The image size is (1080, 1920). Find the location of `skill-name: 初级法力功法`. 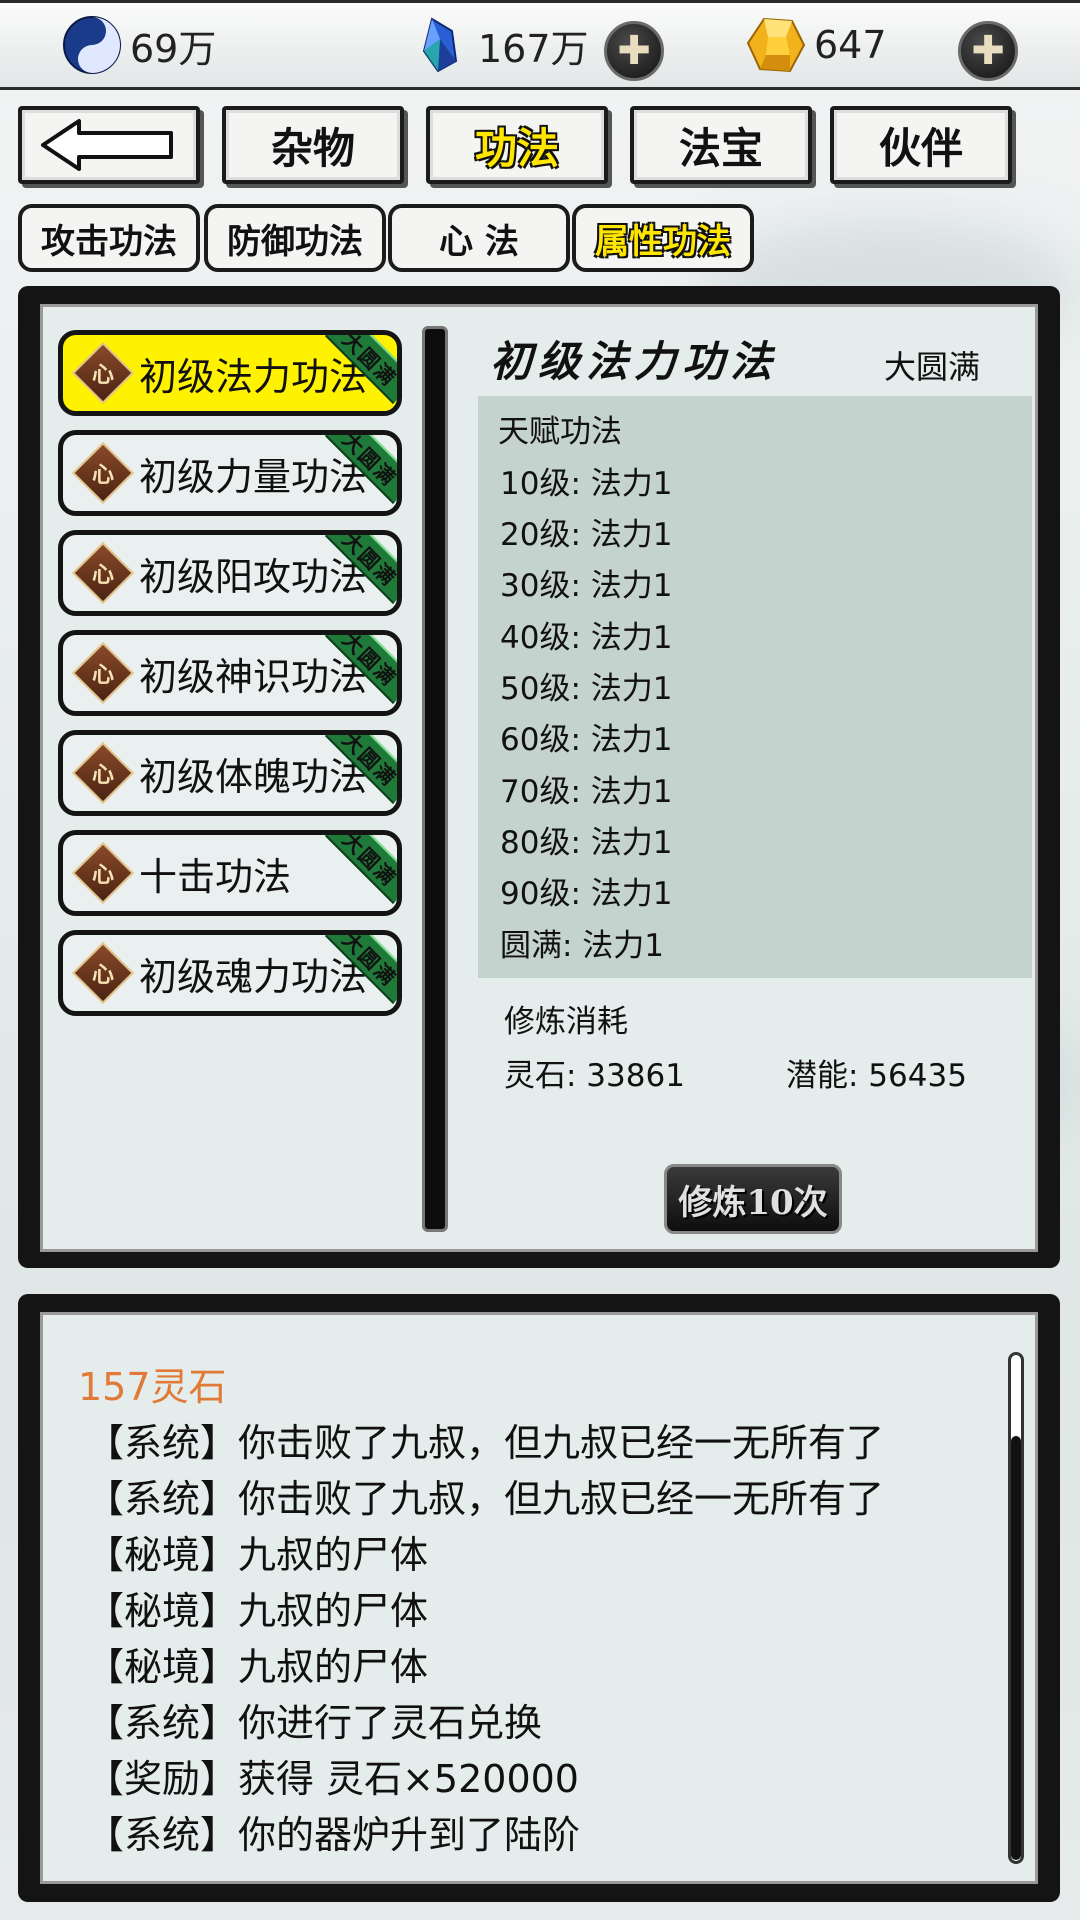

skill-name: 初级法力功法 is located at coordinates (253, 376).